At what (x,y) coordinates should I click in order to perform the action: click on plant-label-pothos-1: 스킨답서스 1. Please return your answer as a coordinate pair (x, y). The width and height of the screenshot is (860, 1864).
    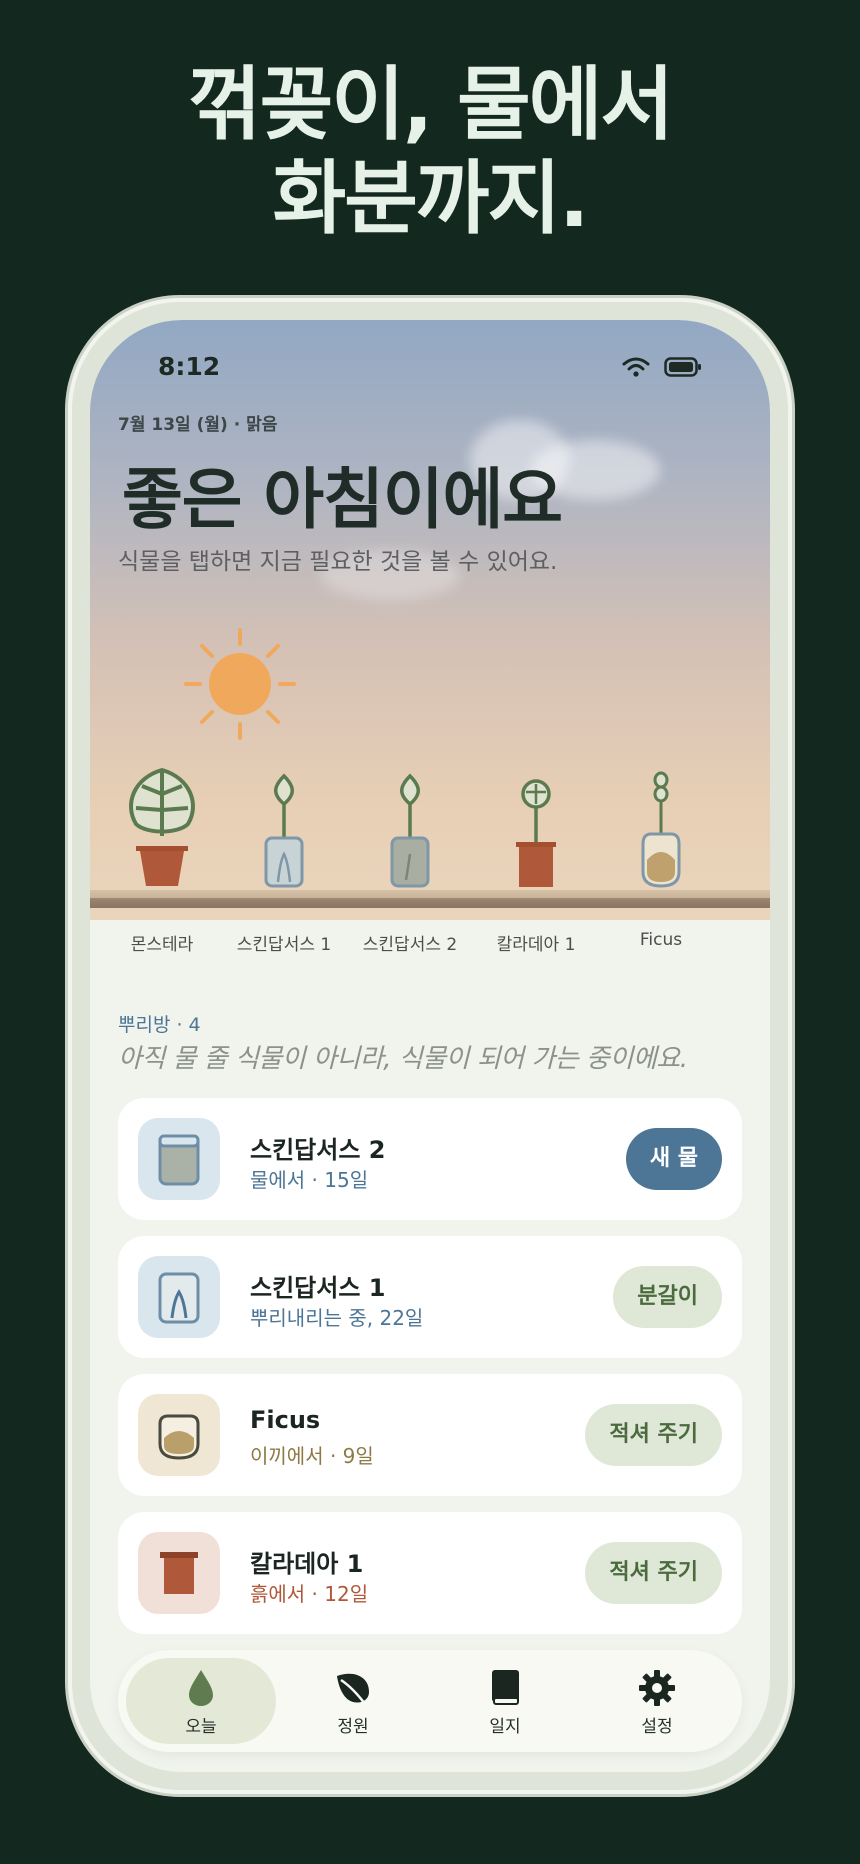
    Looking at the image, I should click on (284, 942).